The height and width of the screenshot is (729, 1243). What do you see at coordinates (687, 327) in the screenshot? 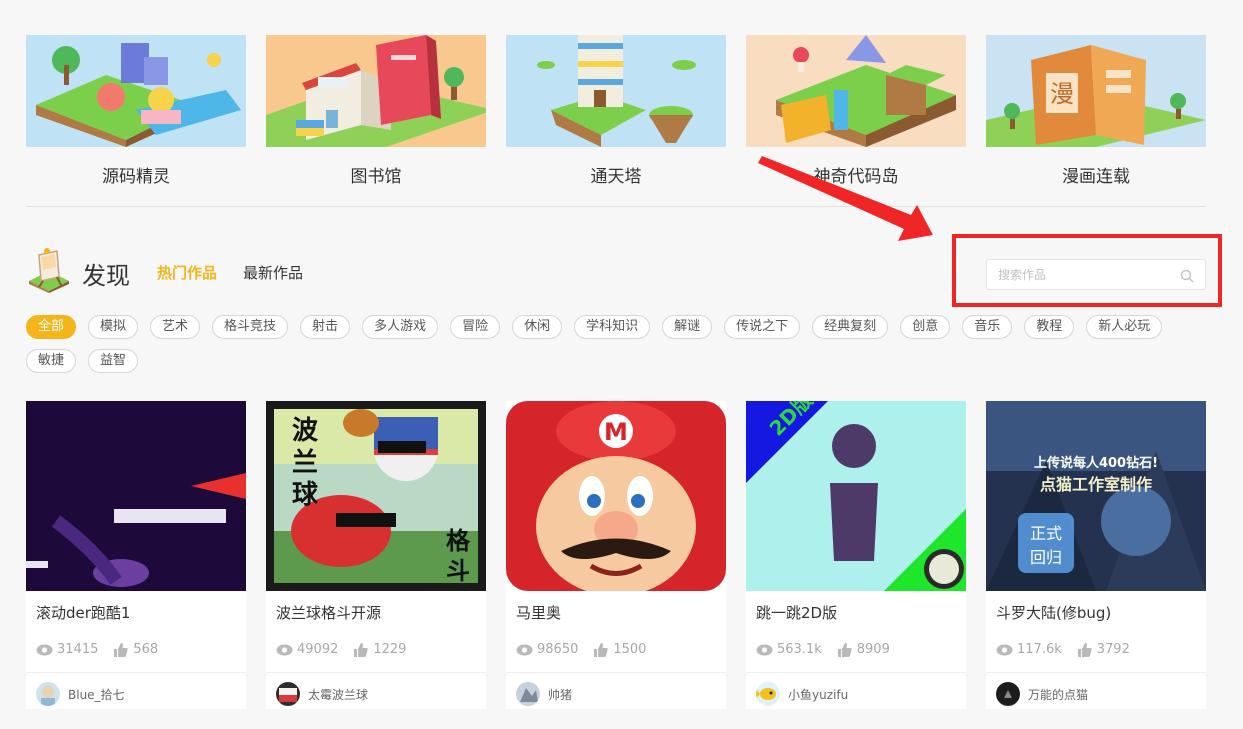
I see `tag-item: 解谜` at bounding box center [687, 327].